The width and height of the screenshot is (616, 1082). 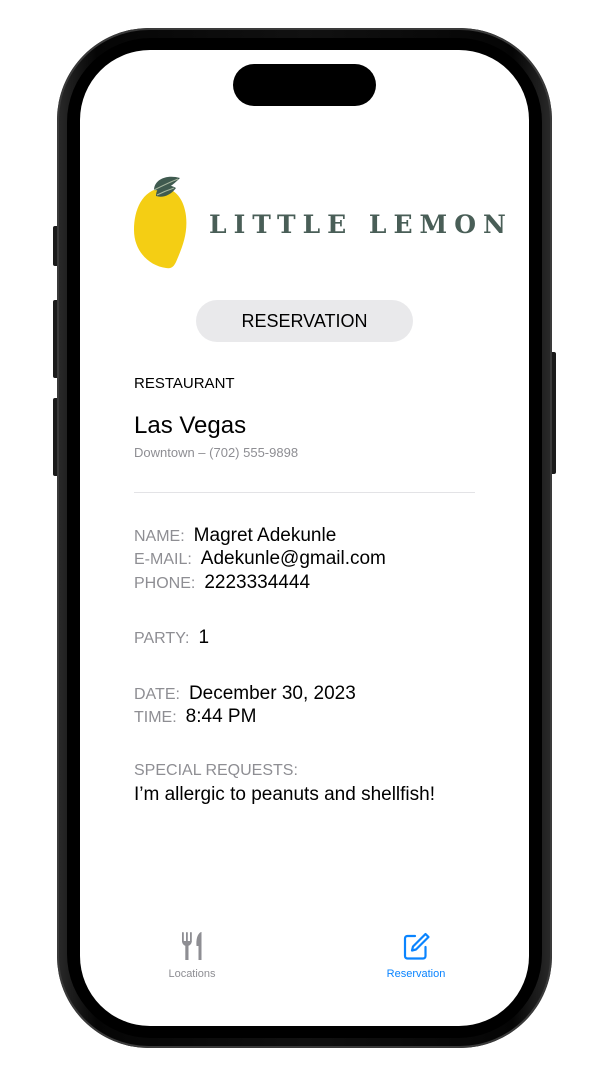 I want to click on fork-knife-icon, so click(x=192, y=946).